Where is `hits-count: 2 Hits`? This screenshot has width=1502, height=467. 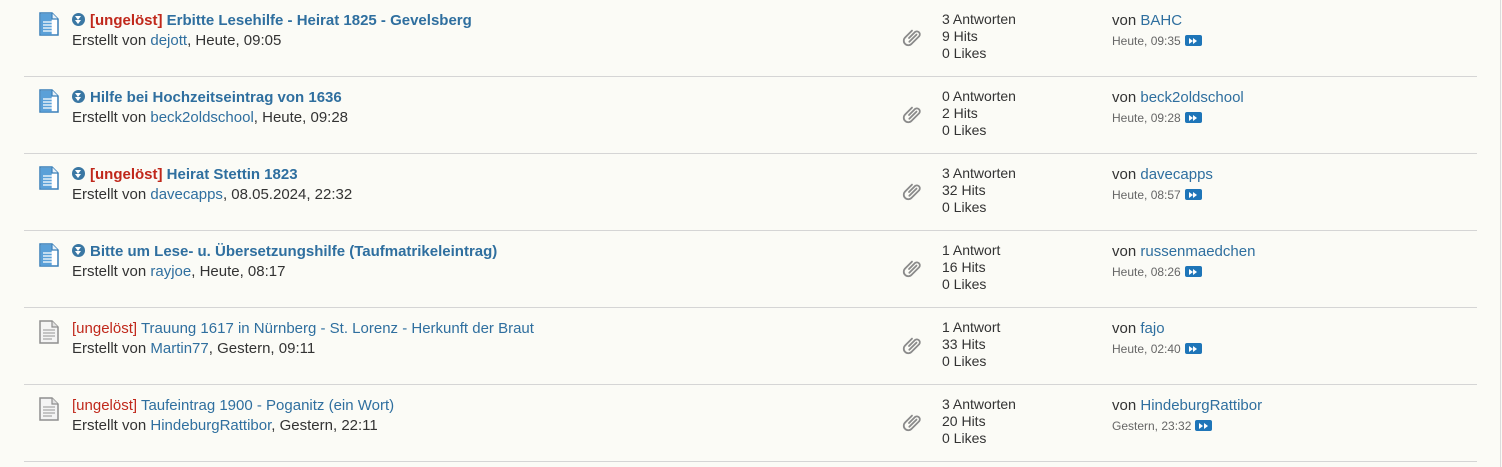
hits-count: 2 Hits is located at coordinates (960, 113).